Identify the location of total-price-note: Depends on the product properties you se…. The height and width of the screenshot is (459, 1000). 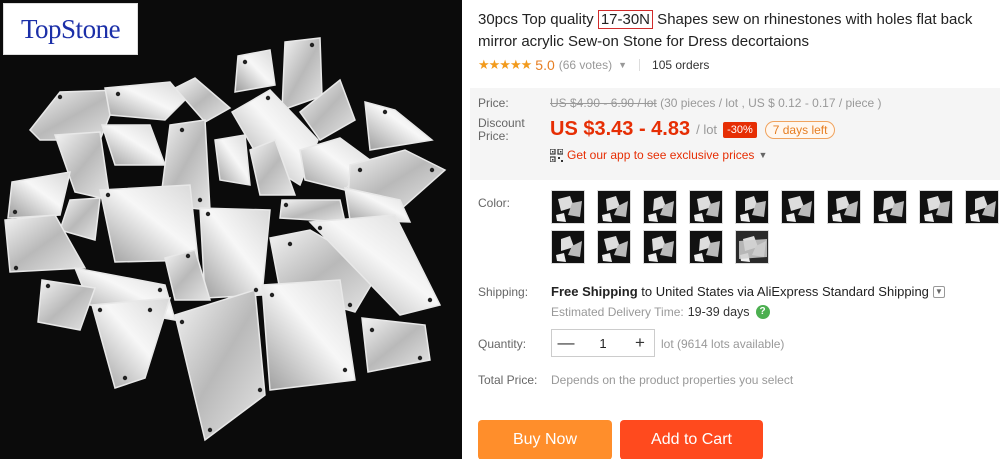
(672, 380).